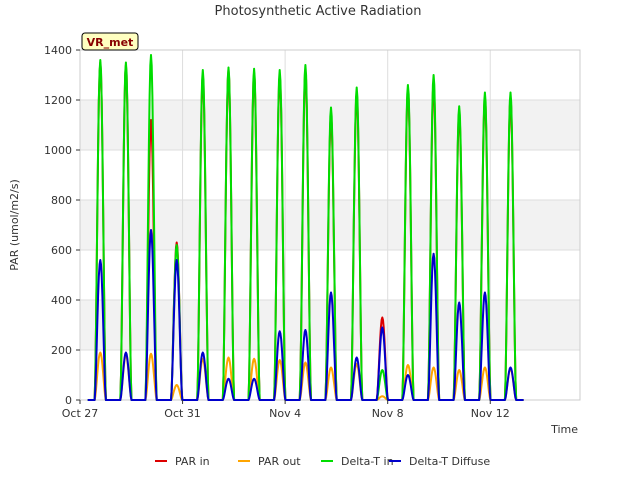  Describe the element at coordinates (14, 225) in the screenshot. I see `y-axis-label: PAR (umol/m2/s)` at that location.